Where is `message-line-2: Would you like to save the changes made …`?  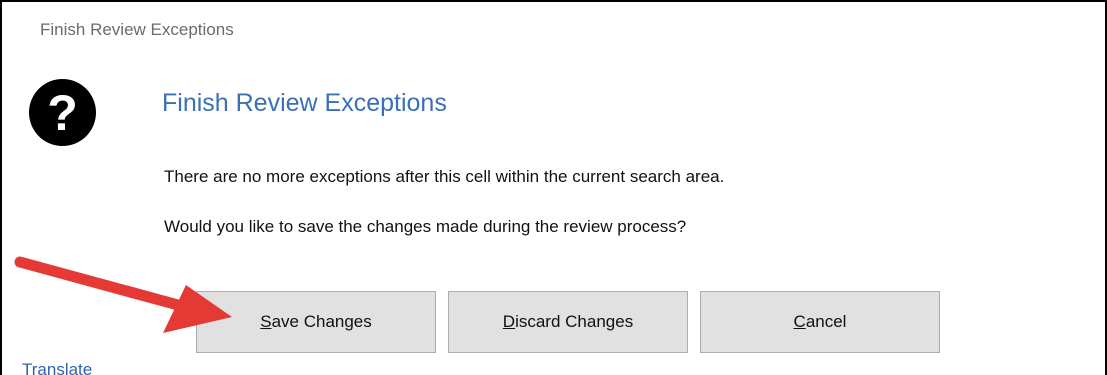
message-line-2: Would you like to save the changes made … is located at coordinates (425, 226).